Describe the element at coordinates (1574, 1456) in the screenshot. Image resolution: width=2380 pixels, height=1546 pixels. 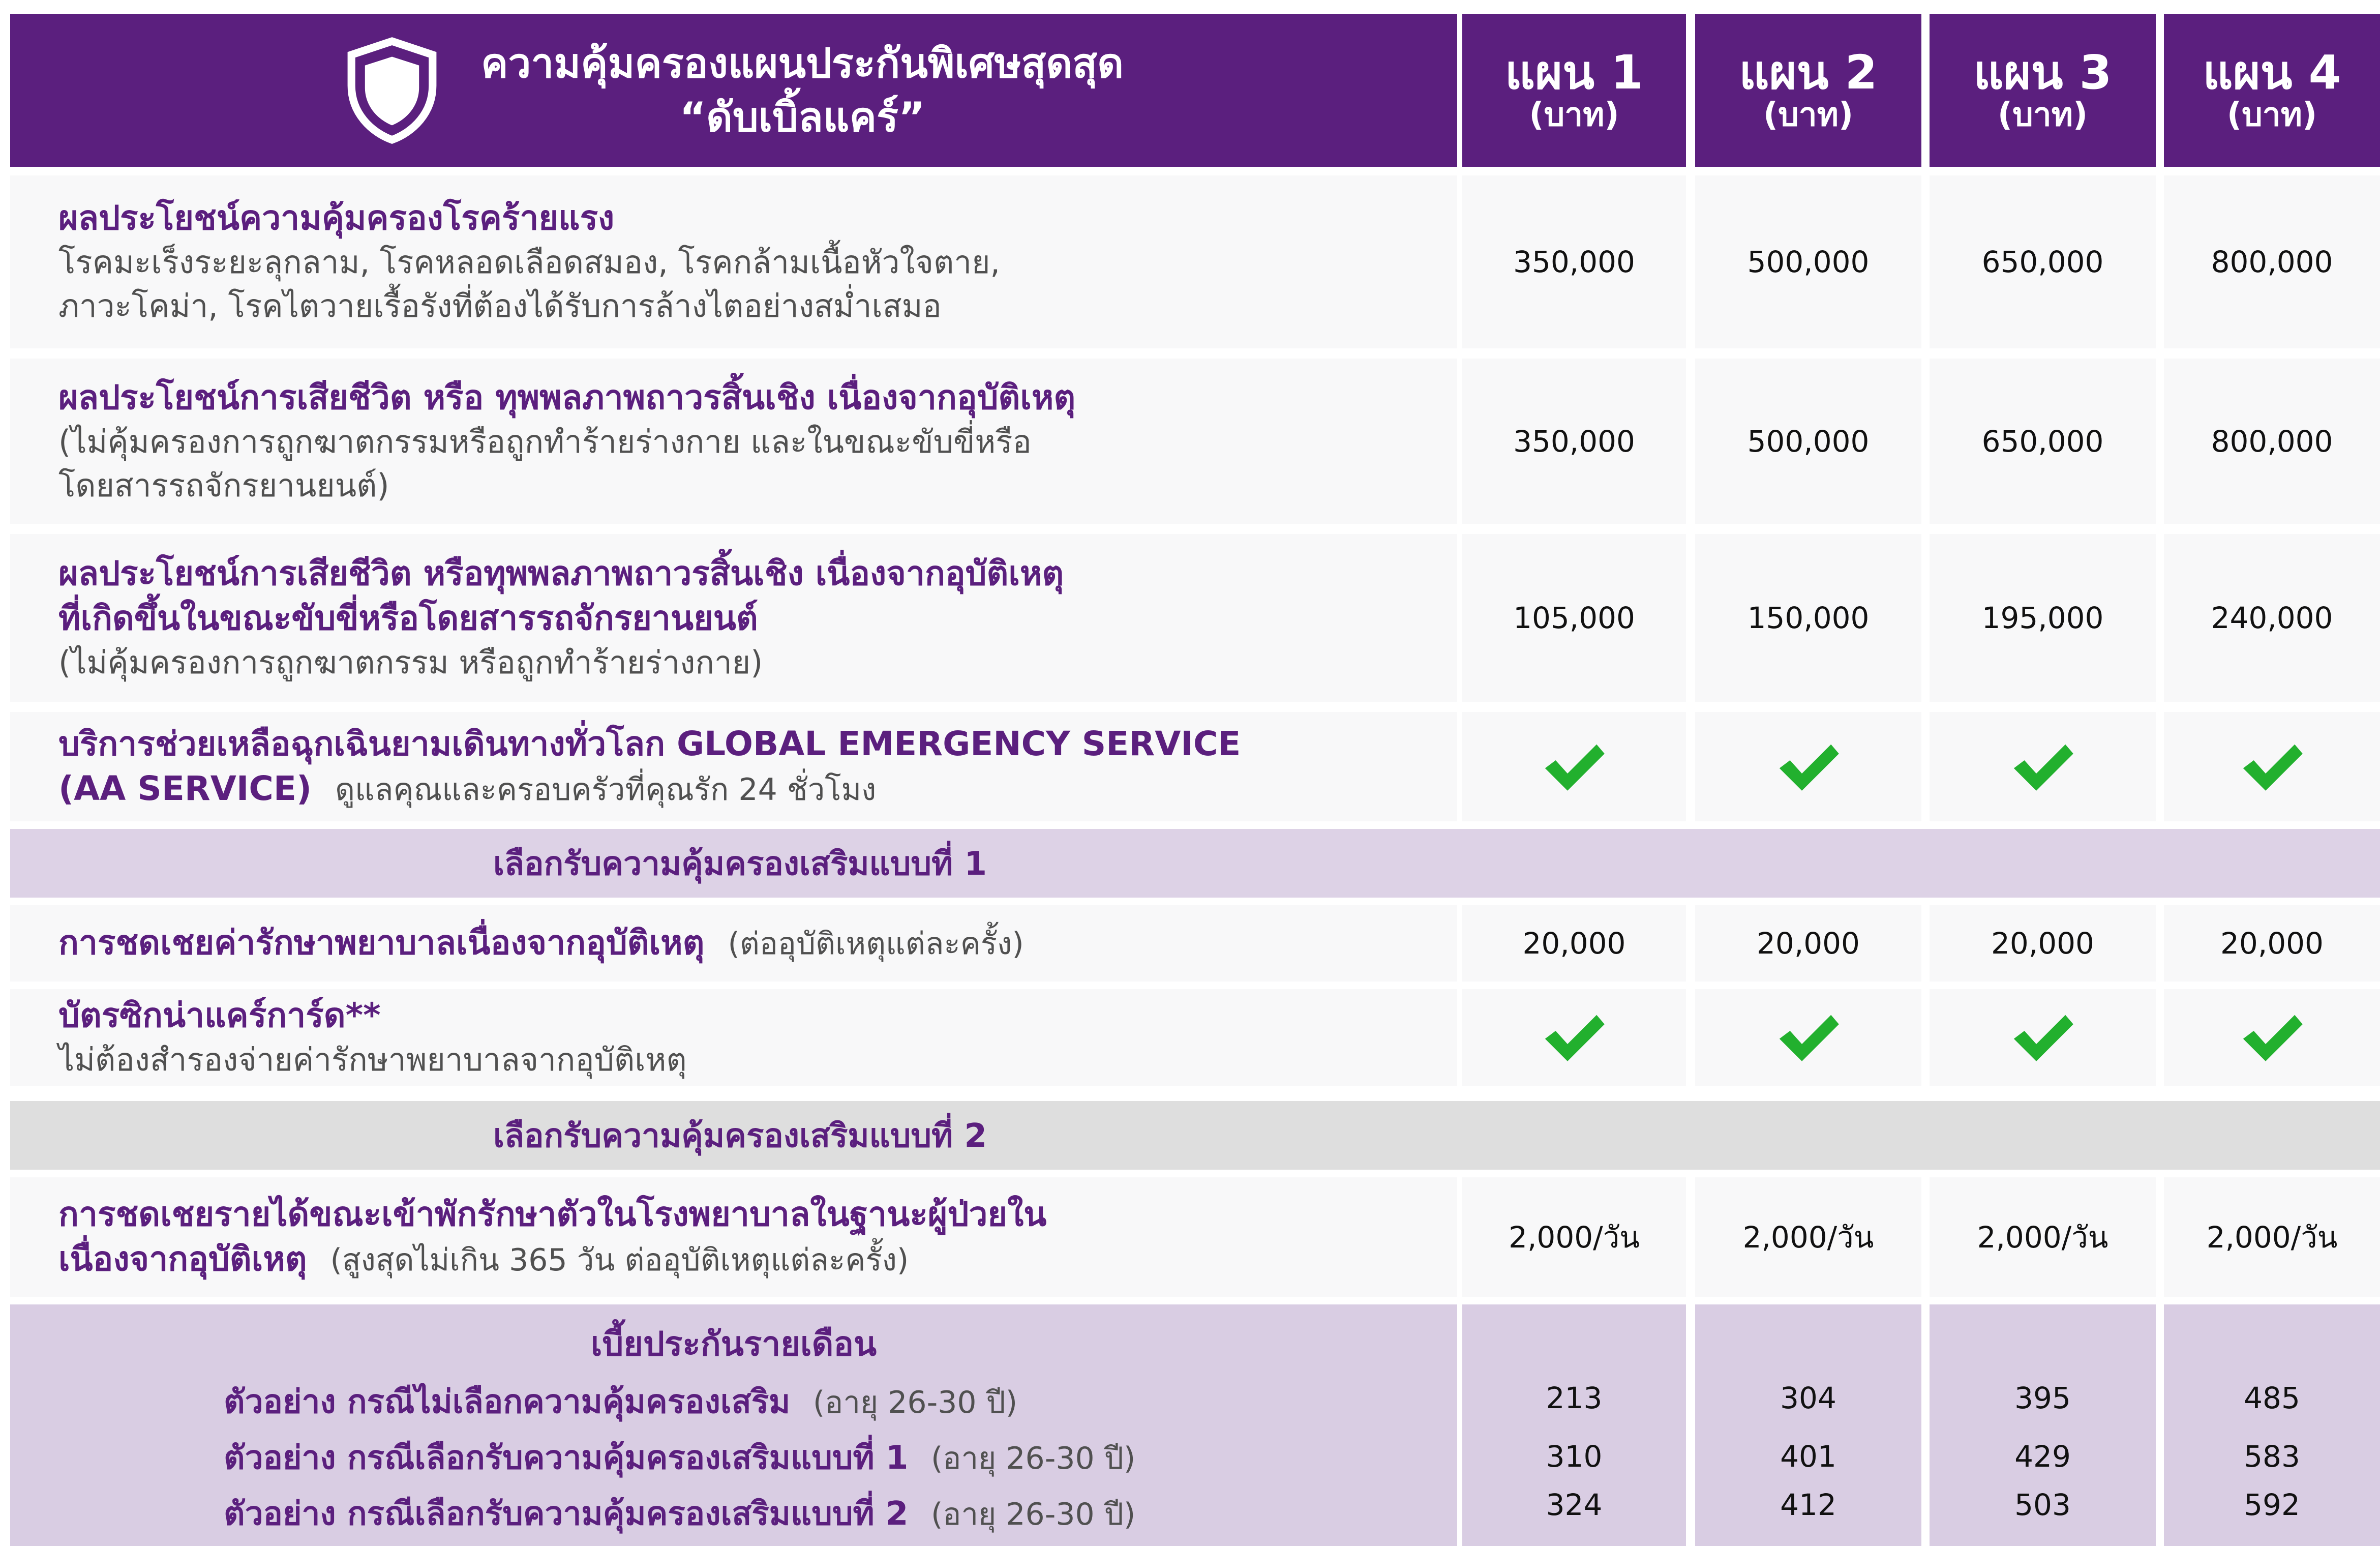
I see `premium-value: 310` at that location.